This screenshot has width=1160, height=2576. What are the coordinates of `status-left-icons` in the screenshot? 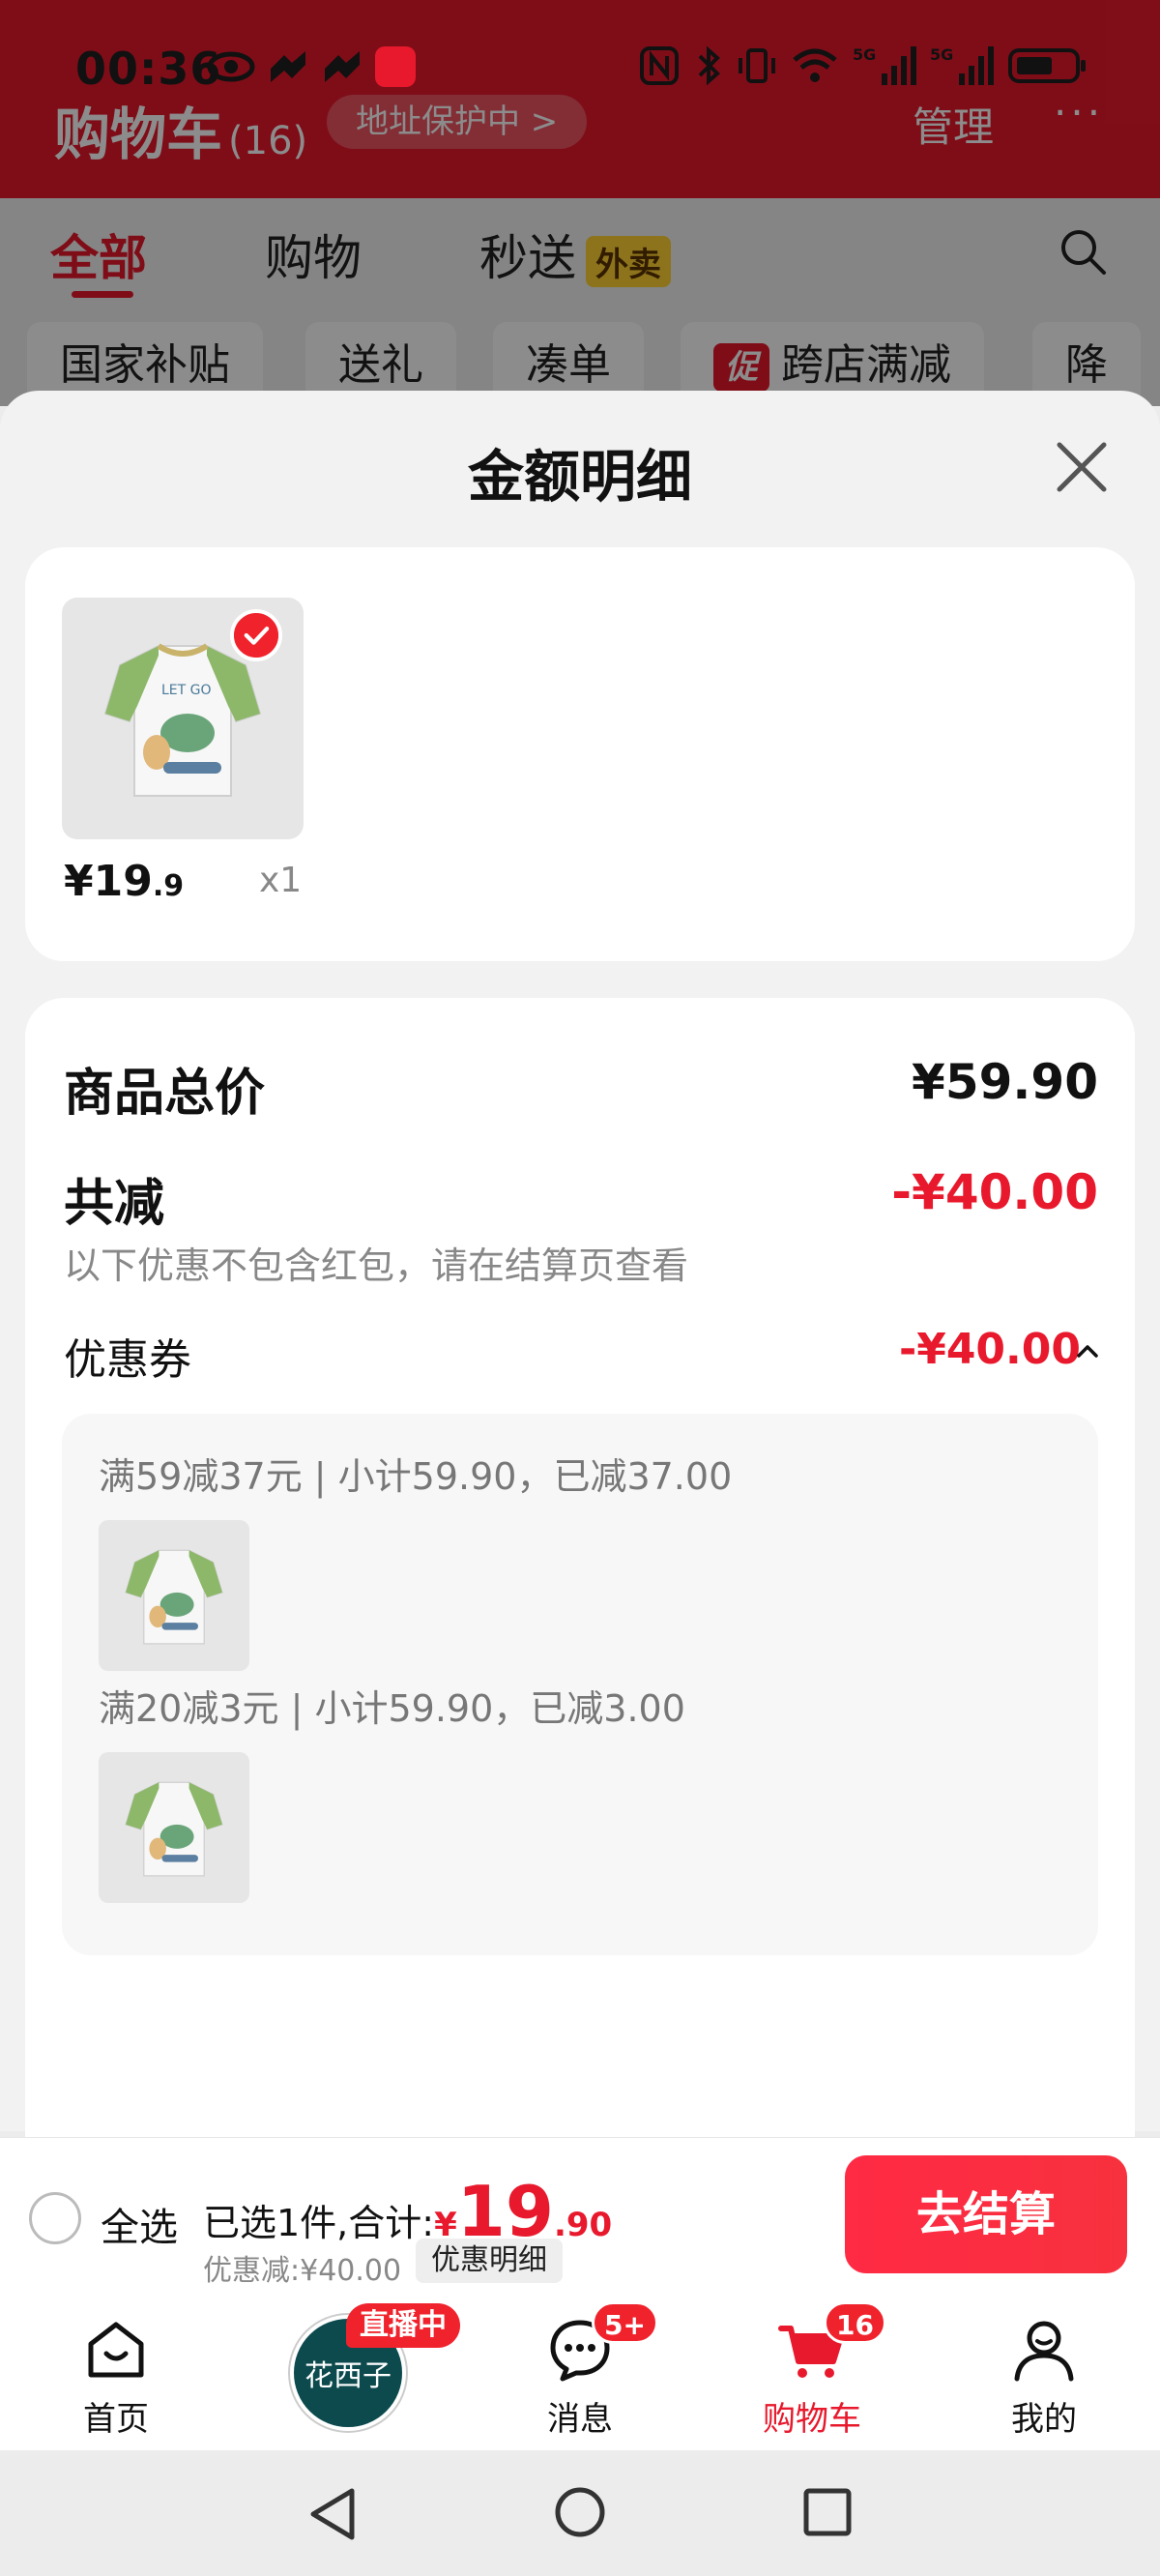 It's located at (311, 66).